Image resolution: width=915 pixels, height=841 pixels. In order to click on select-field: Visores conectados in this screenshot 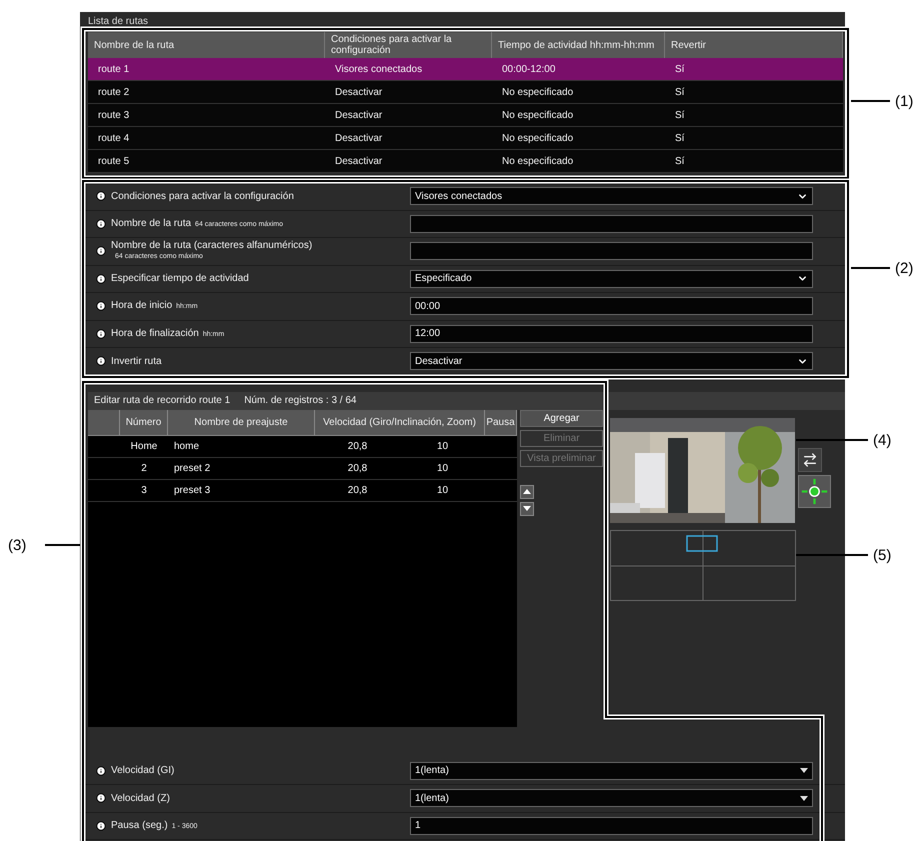, I will do `click(611, 196)`.